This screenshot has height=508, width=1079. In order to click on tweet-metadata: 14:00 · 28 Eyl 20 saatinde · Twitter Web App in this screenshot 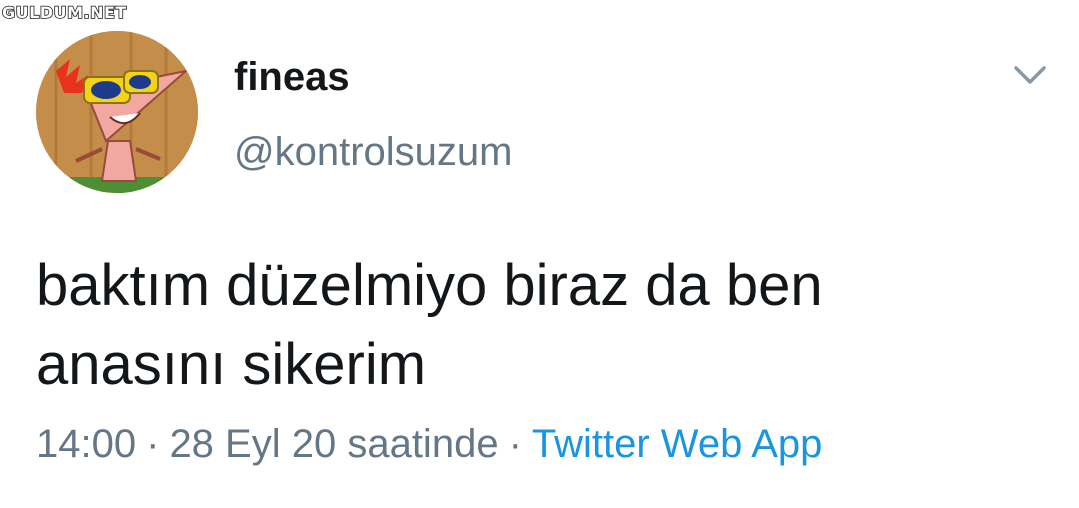, I will do `click(429, 444)`.